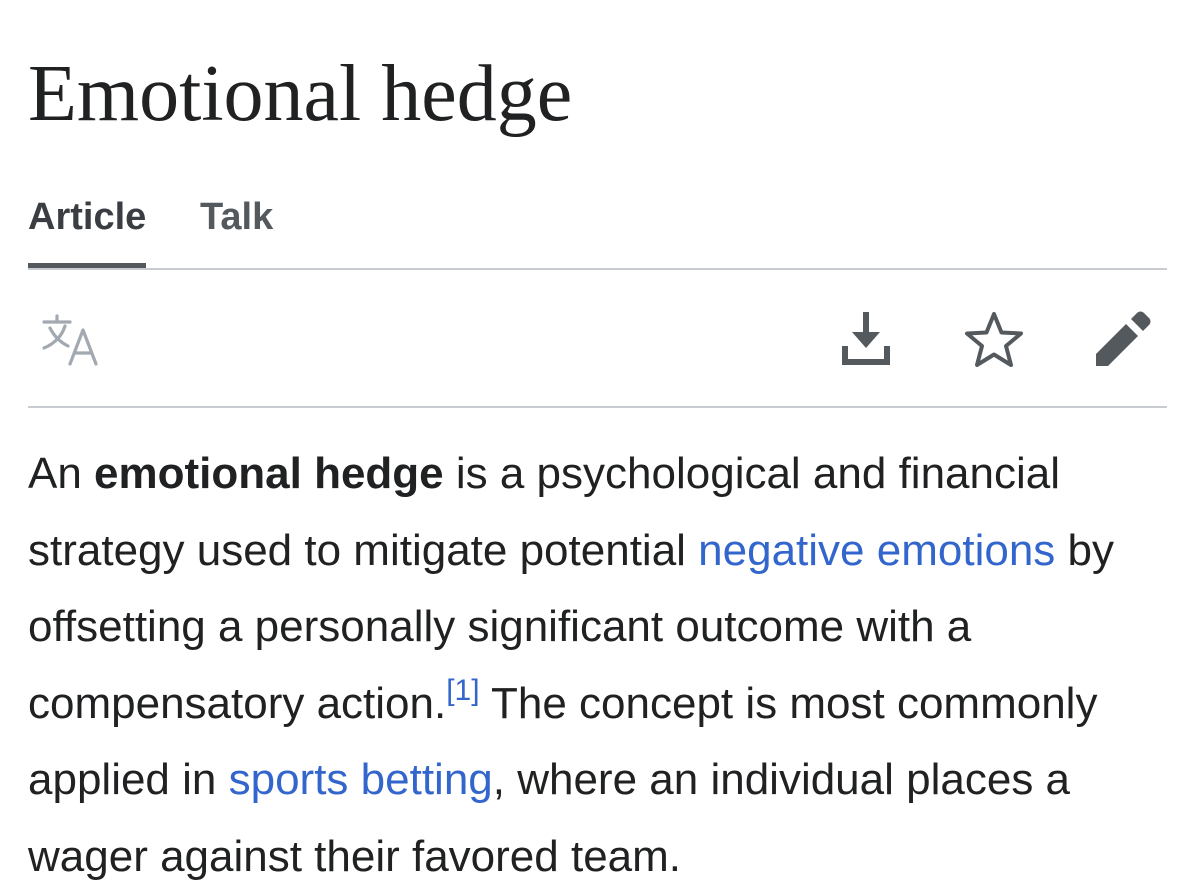 The image size is (1200, 896). I want to click on term-bold: emotional hedge, so click(269, 473).